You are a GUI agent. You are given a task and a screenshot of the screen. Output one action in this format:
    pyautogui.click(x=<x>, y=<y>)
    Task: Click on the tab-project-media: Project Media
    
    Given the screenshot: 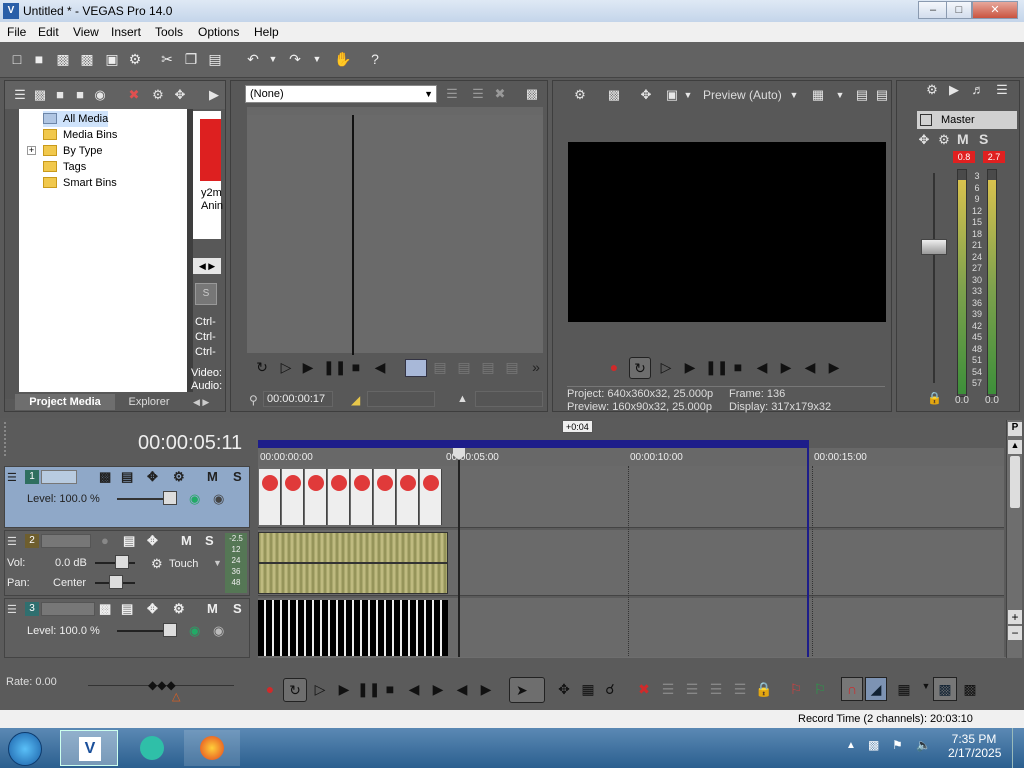 What is the action you would take?
    pyautogui.click(x=65, y=402)
    